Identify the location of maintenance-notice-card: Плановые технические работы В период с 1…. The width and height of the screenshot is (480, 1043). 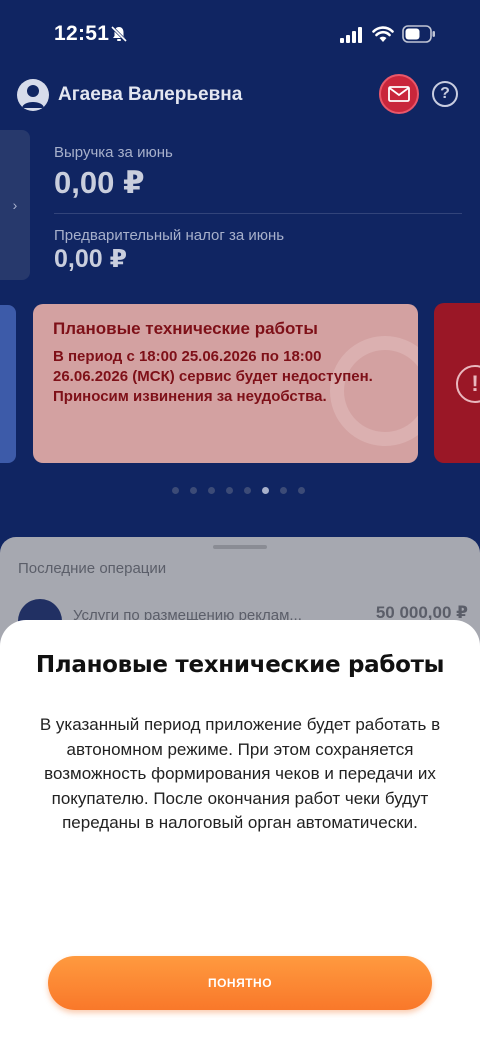
(225, 383).